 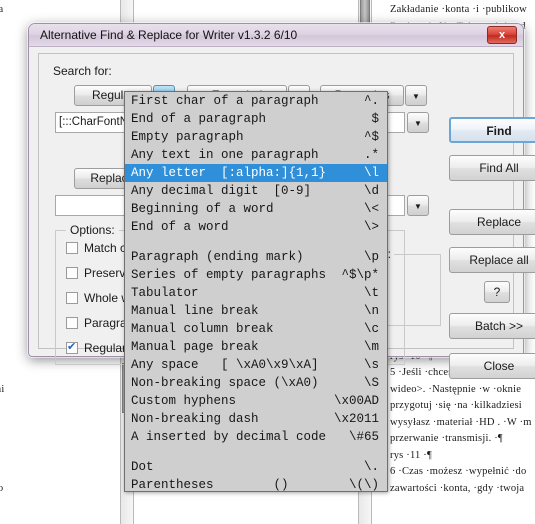 I want to click on dropdown-item-label: End of a word, so click(x=180, y=227).